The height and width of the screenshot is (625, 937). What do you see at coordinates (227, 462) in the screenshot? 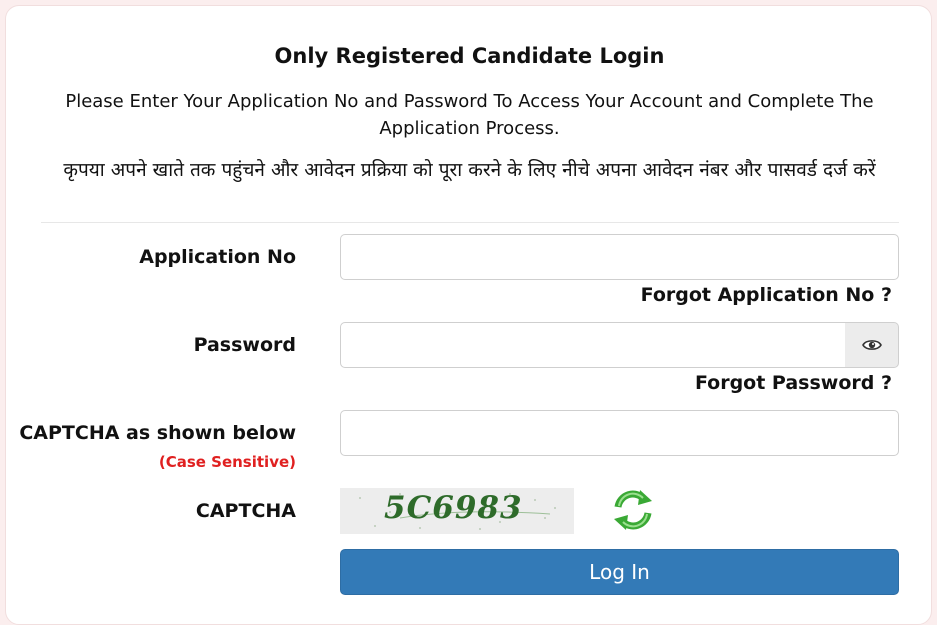
I see `case-sensitive-note: (Case Sensitive)` at bounding box center [227, 462].